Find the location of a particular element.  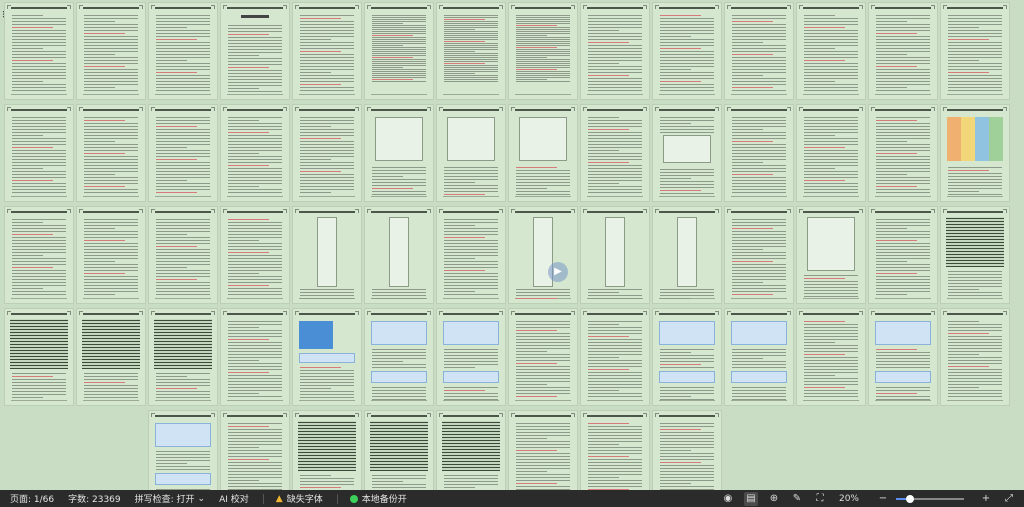

ai-proofread-button: AI 校对 is located at coordinates (234, 498).